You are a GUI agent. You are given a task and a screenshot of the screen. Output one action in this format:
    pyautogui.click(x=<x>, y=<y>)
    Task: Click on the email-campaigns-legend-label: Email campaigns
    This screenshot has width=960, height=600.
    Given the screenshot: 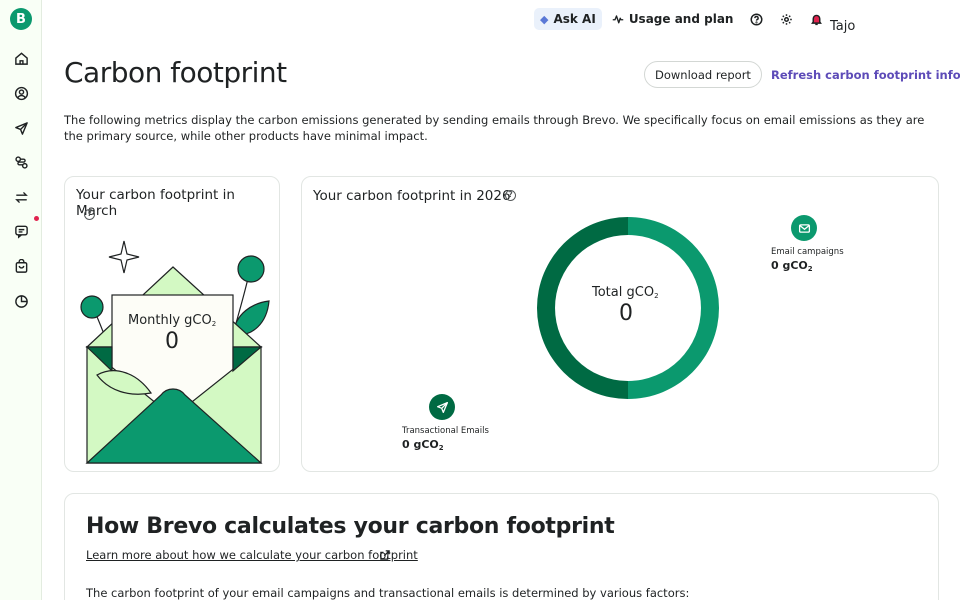 What is the action you would take?
    pyautogui.click(x=807, y=252)
    